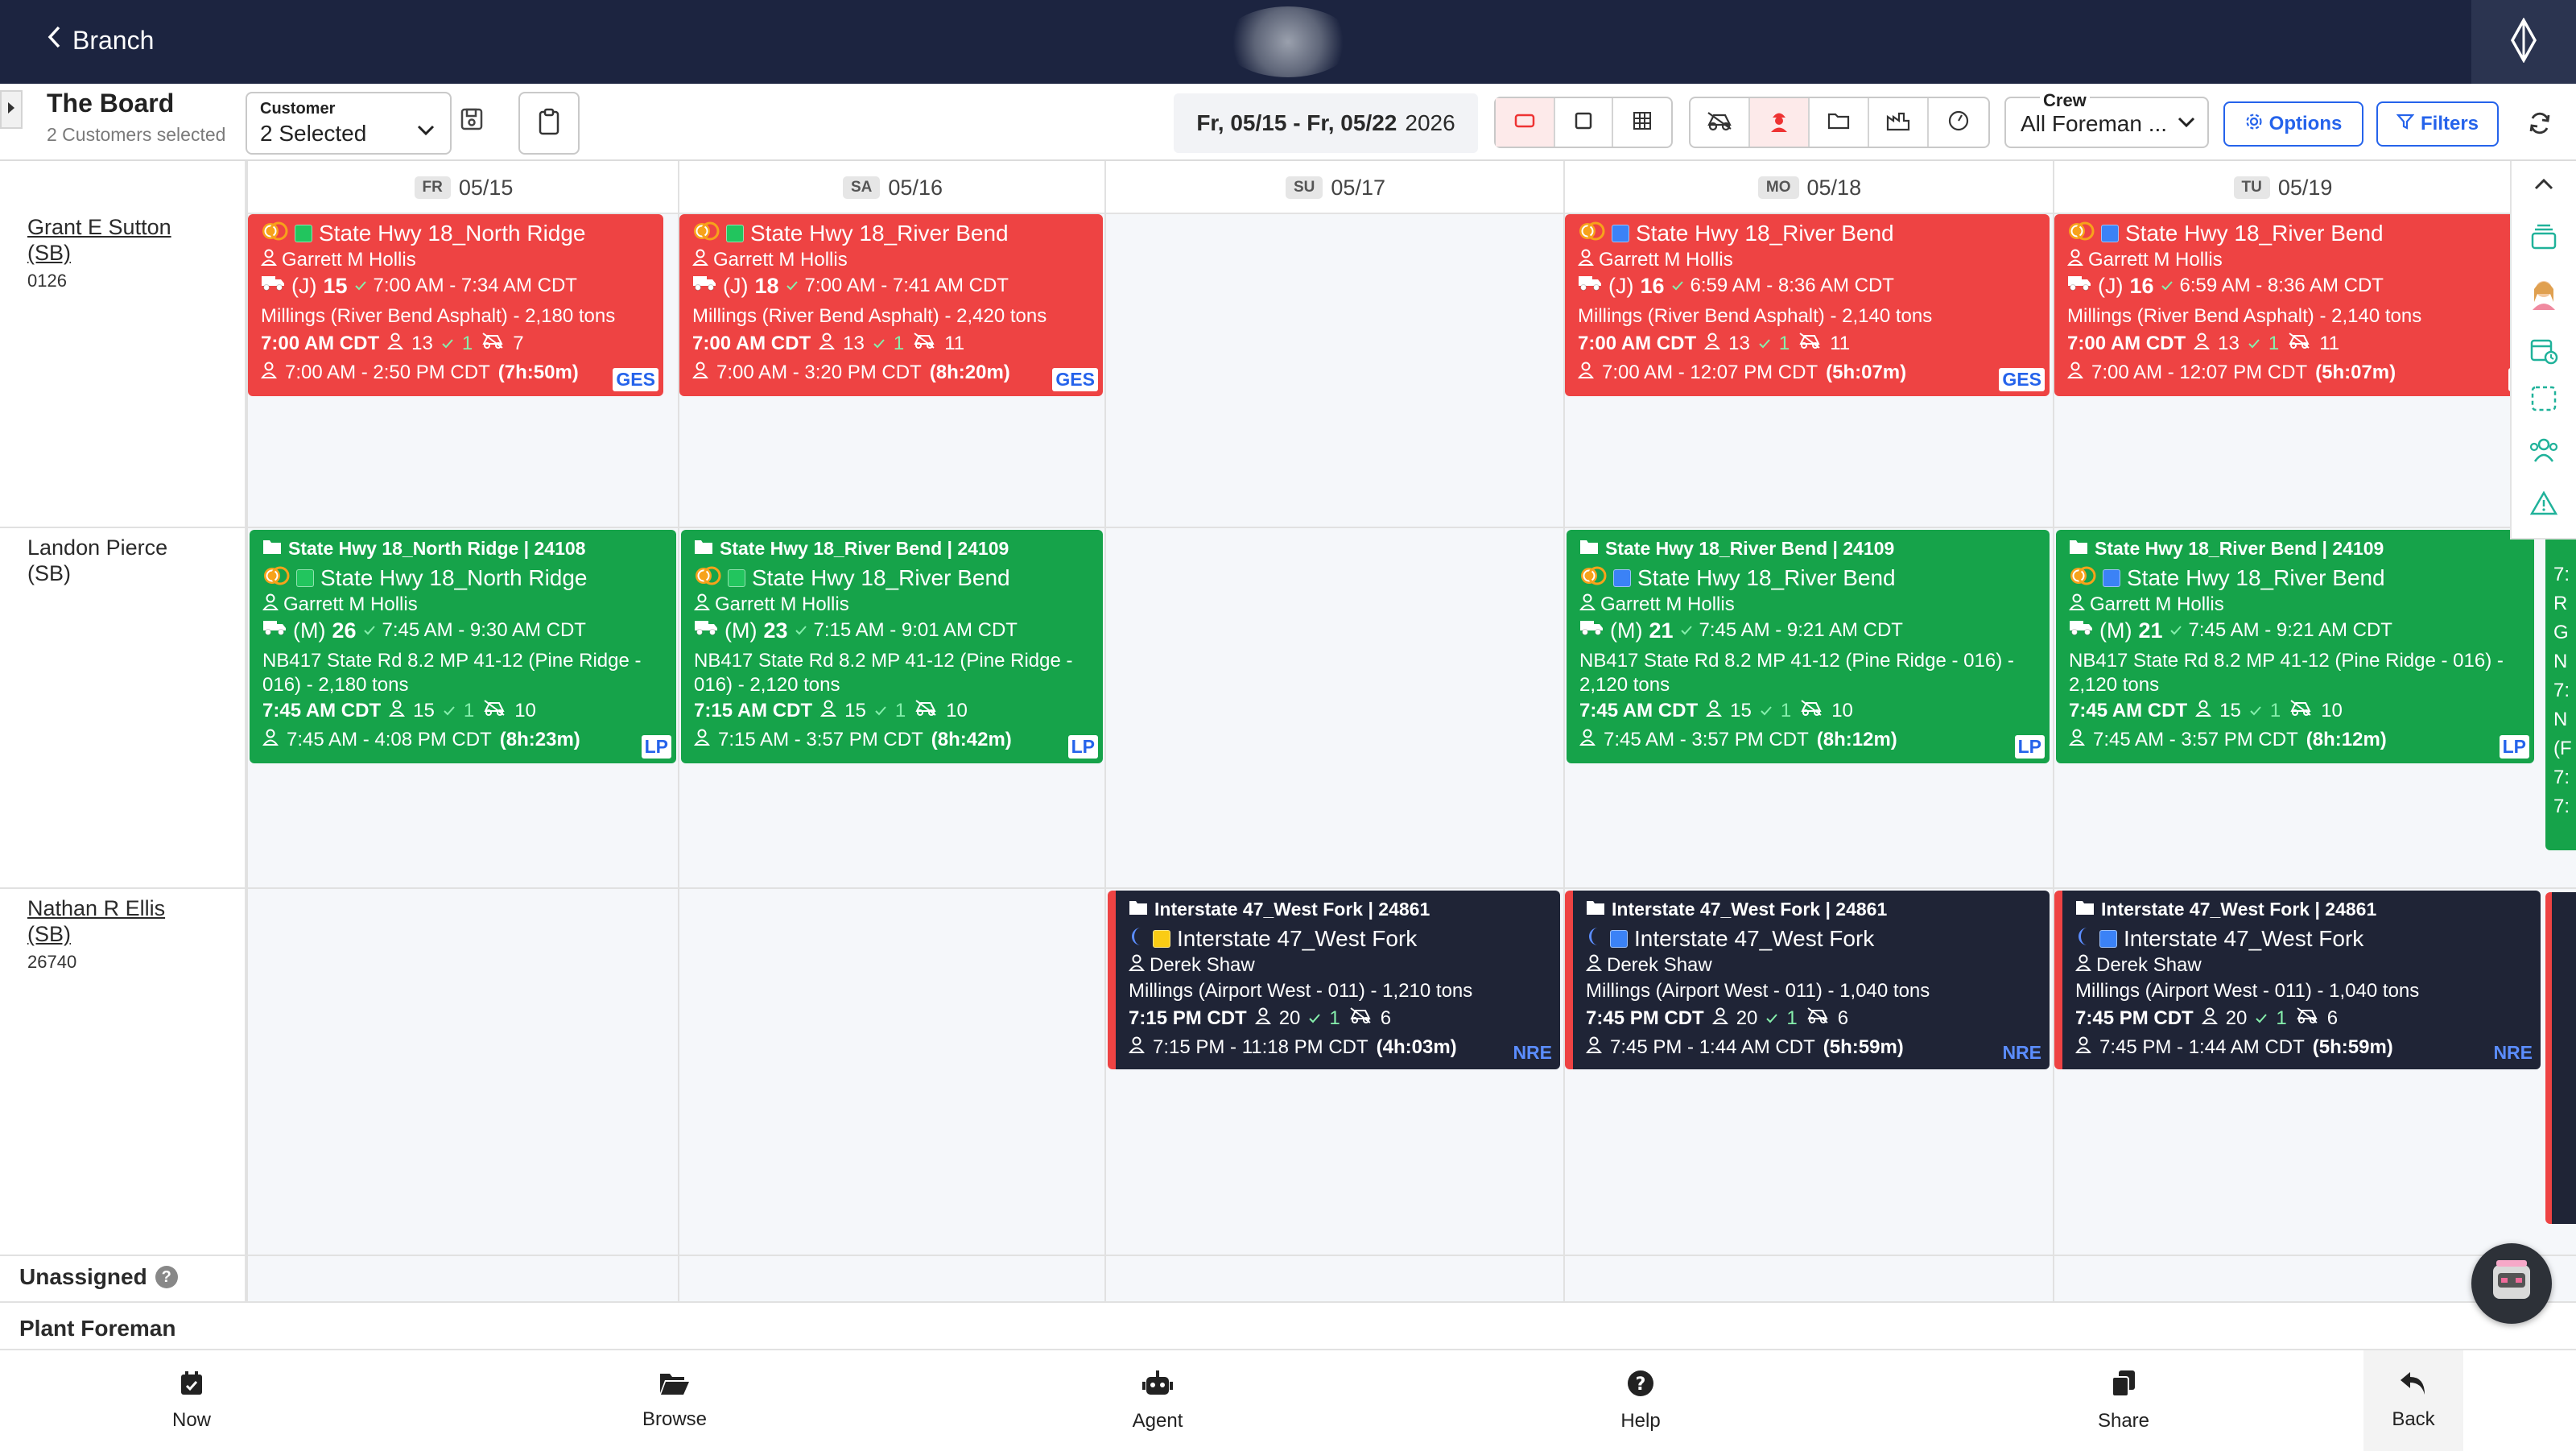 Image resolution: width=2576 pixels, height=1451 pixels. I want to click on filters-button: Filters, so click(2437, 124).